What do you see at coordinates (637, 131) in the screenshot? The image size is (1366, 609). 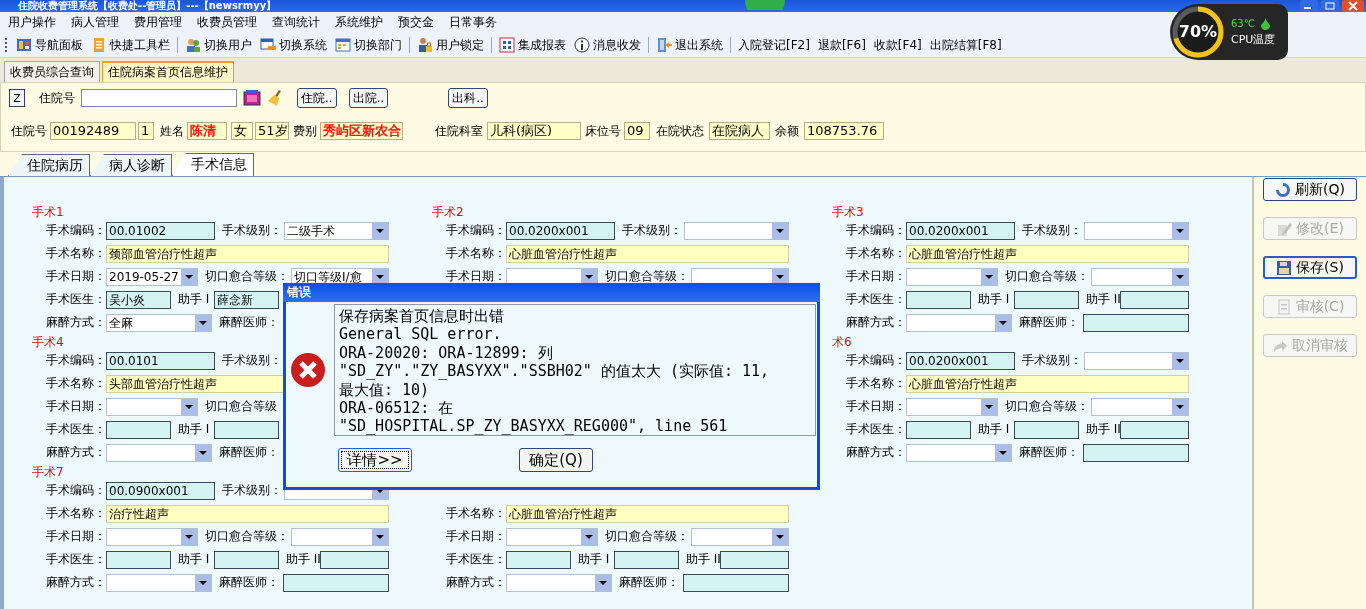 I see `info-field: 09` at bounding box center [637, 131].